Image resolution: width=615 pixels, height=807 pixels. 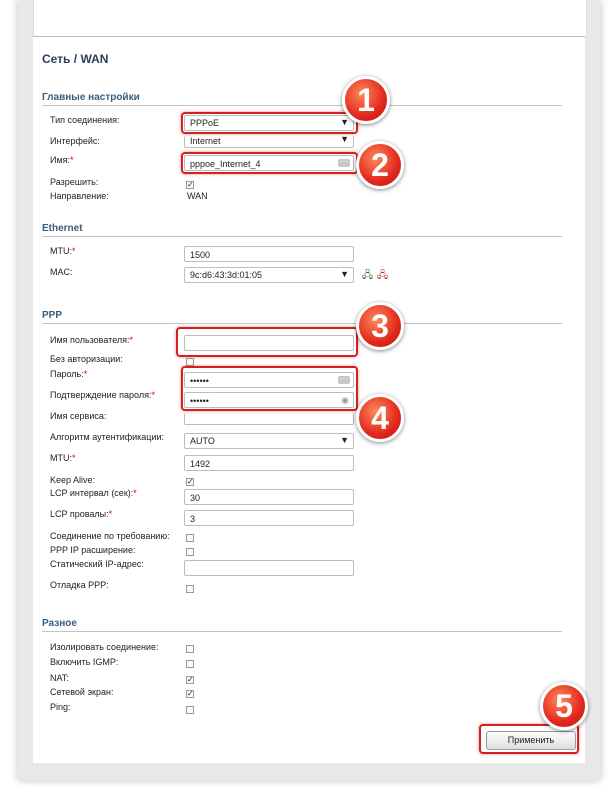 What do you see at coordinates (63, 458) in the screenshot?
I see `ppp-mtu-label: MTU:*` at bounding box center [63, 458].